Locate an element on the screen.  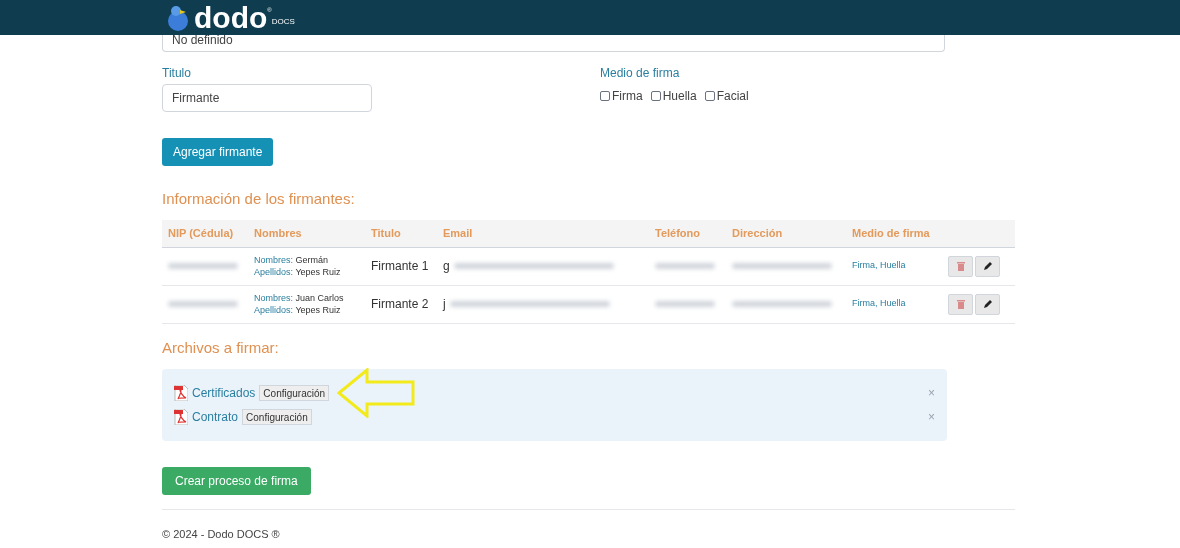
column-header: Email is located at coordinates (458, 233).